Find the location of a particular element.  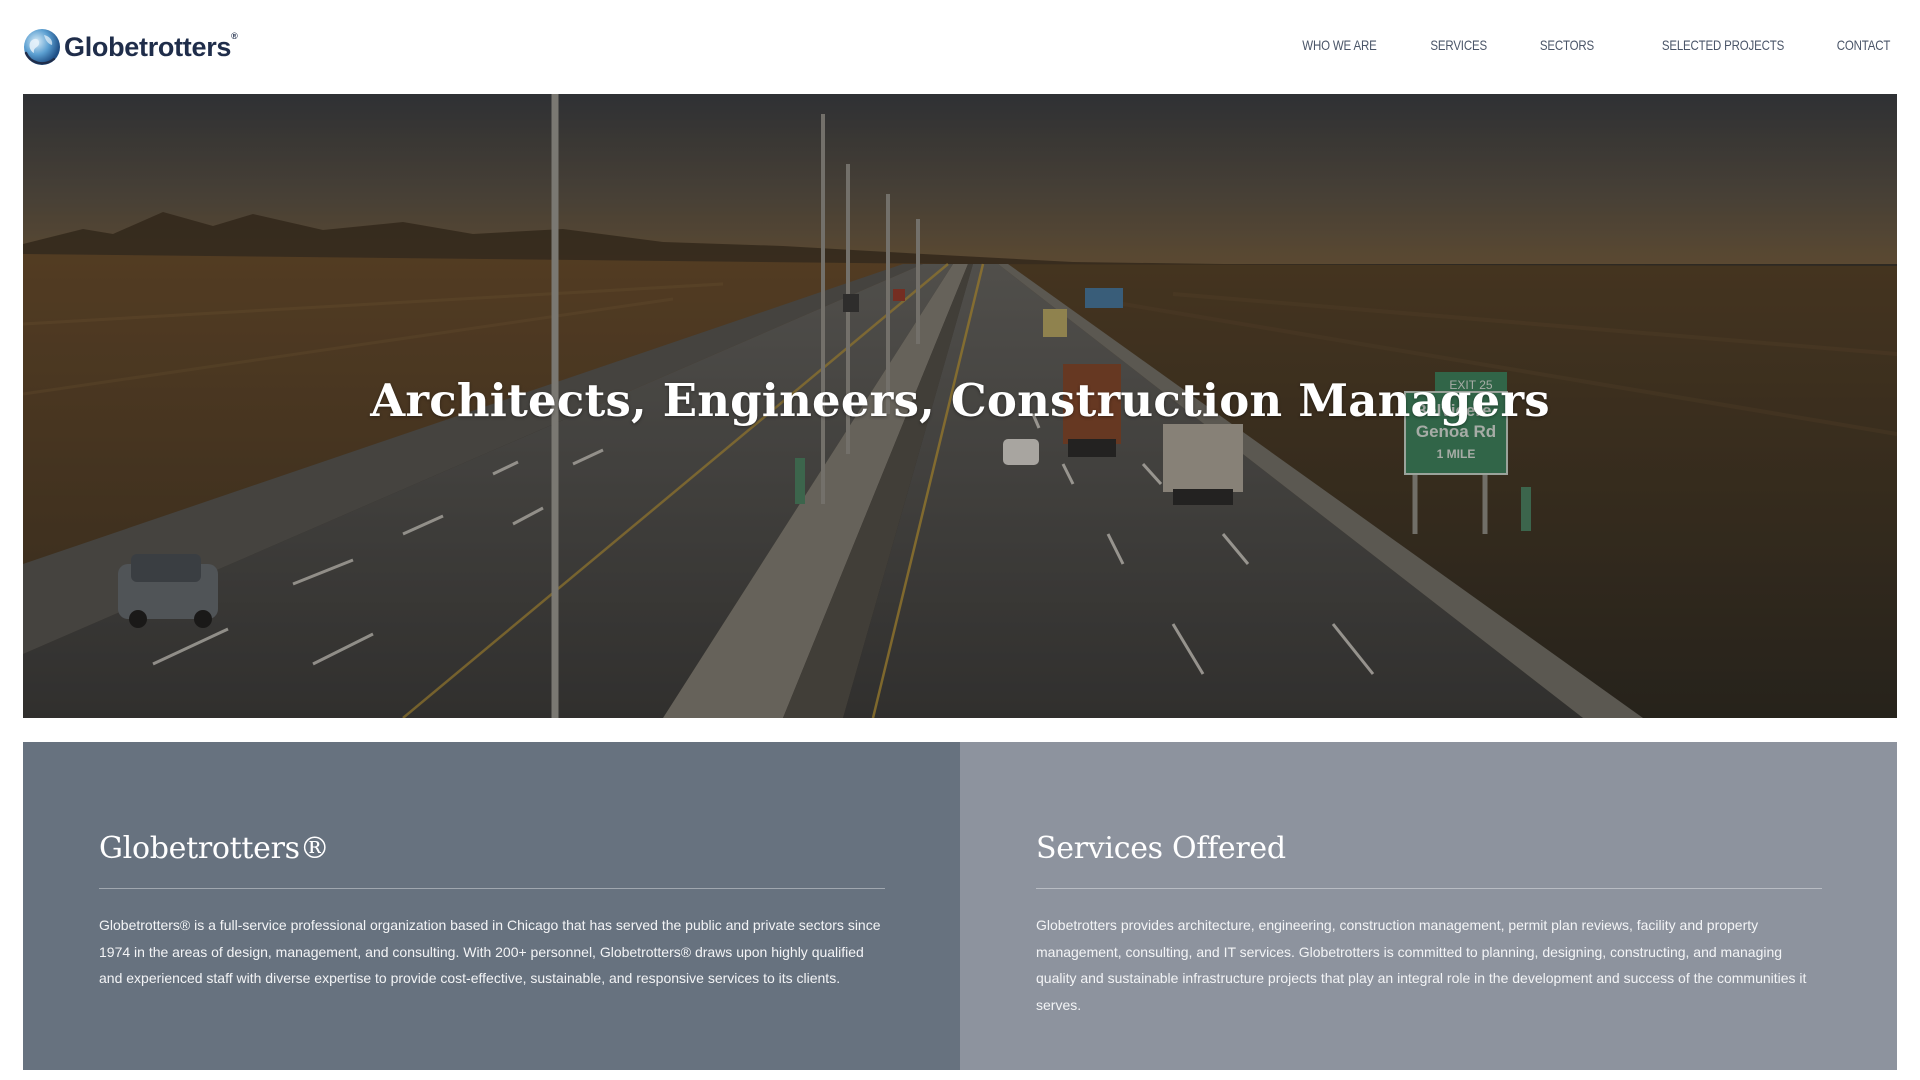

logo-wordmark: Globetrotters® is located at coordinates (151, 46).